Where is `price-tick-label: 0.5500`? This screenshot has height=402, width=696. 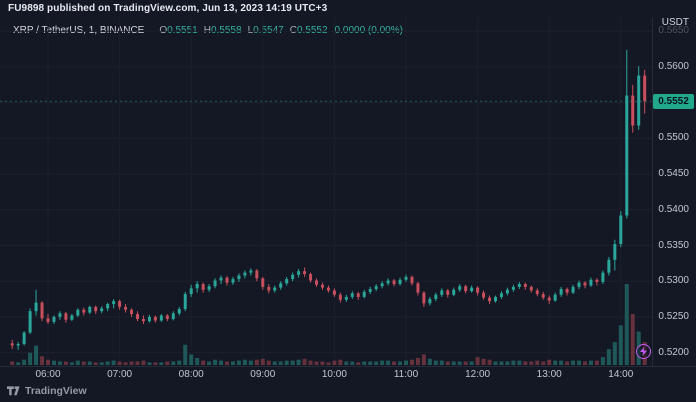 price-tick-label: 0.5500 is located at coordinates (673, 138).